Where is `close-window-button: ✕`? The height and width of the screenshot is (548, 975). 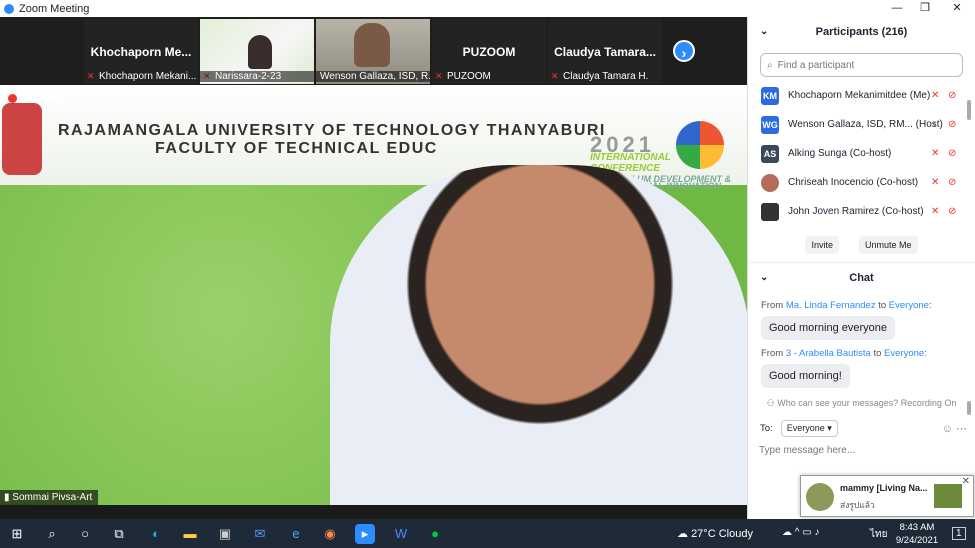
close-window-button: ✕ is located at coordinates (957, 8).